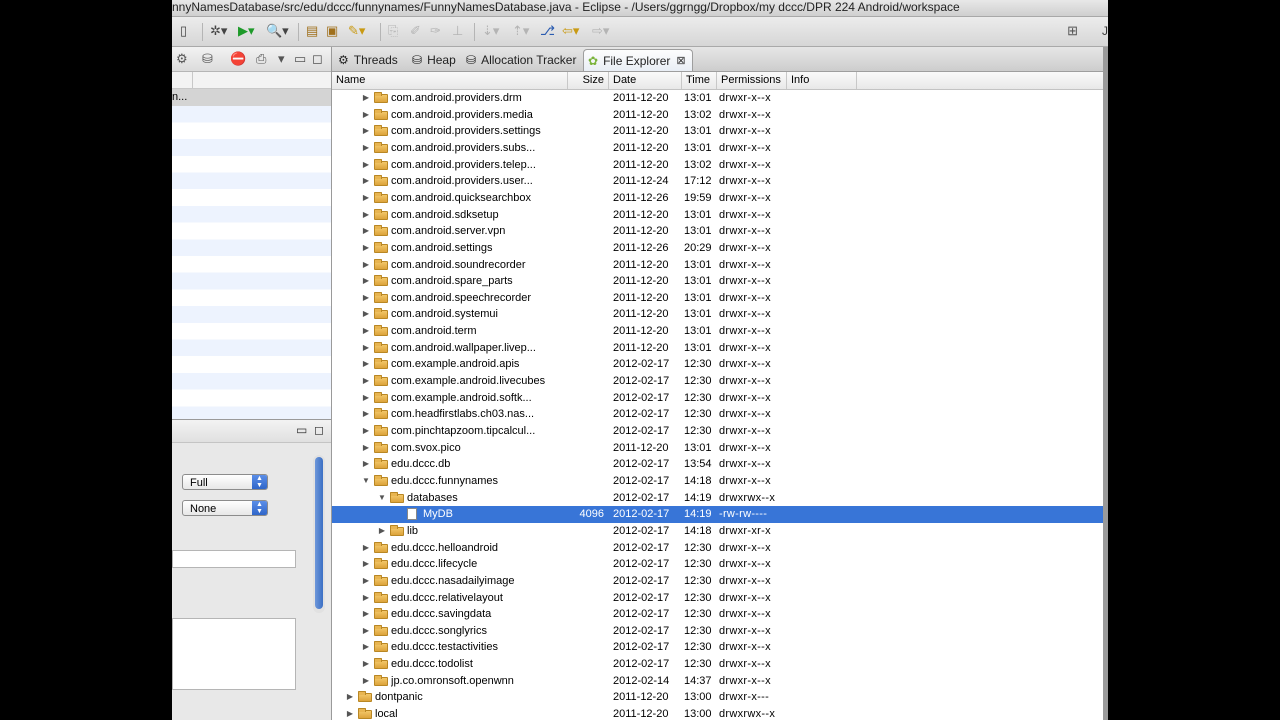  What do you see at coordinates (393, 31) in the screenshot?
I see `annotation-icon: ⎘` at bounding box center [393, 31].